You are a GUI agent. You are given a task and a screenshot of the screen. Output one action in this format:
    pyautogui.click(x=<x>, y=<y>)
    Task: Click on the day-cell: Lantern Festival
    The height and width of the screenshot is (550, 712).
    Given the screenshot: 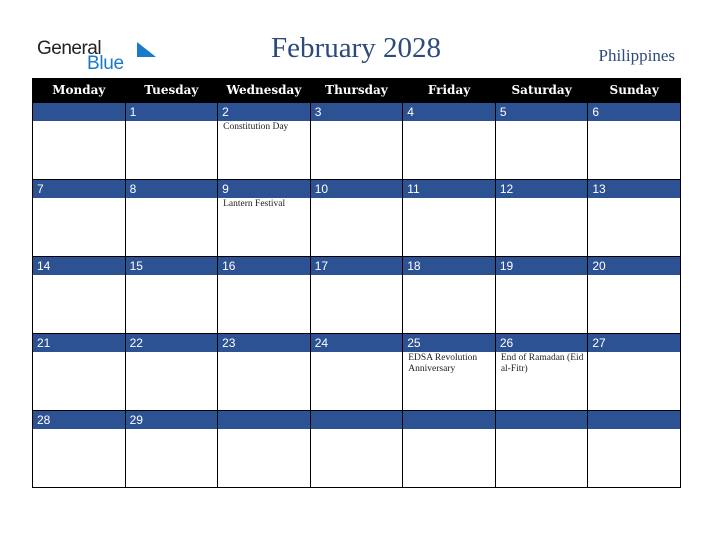 What is the action you would take?
    pyautogui.click(x=264, y=227)
    